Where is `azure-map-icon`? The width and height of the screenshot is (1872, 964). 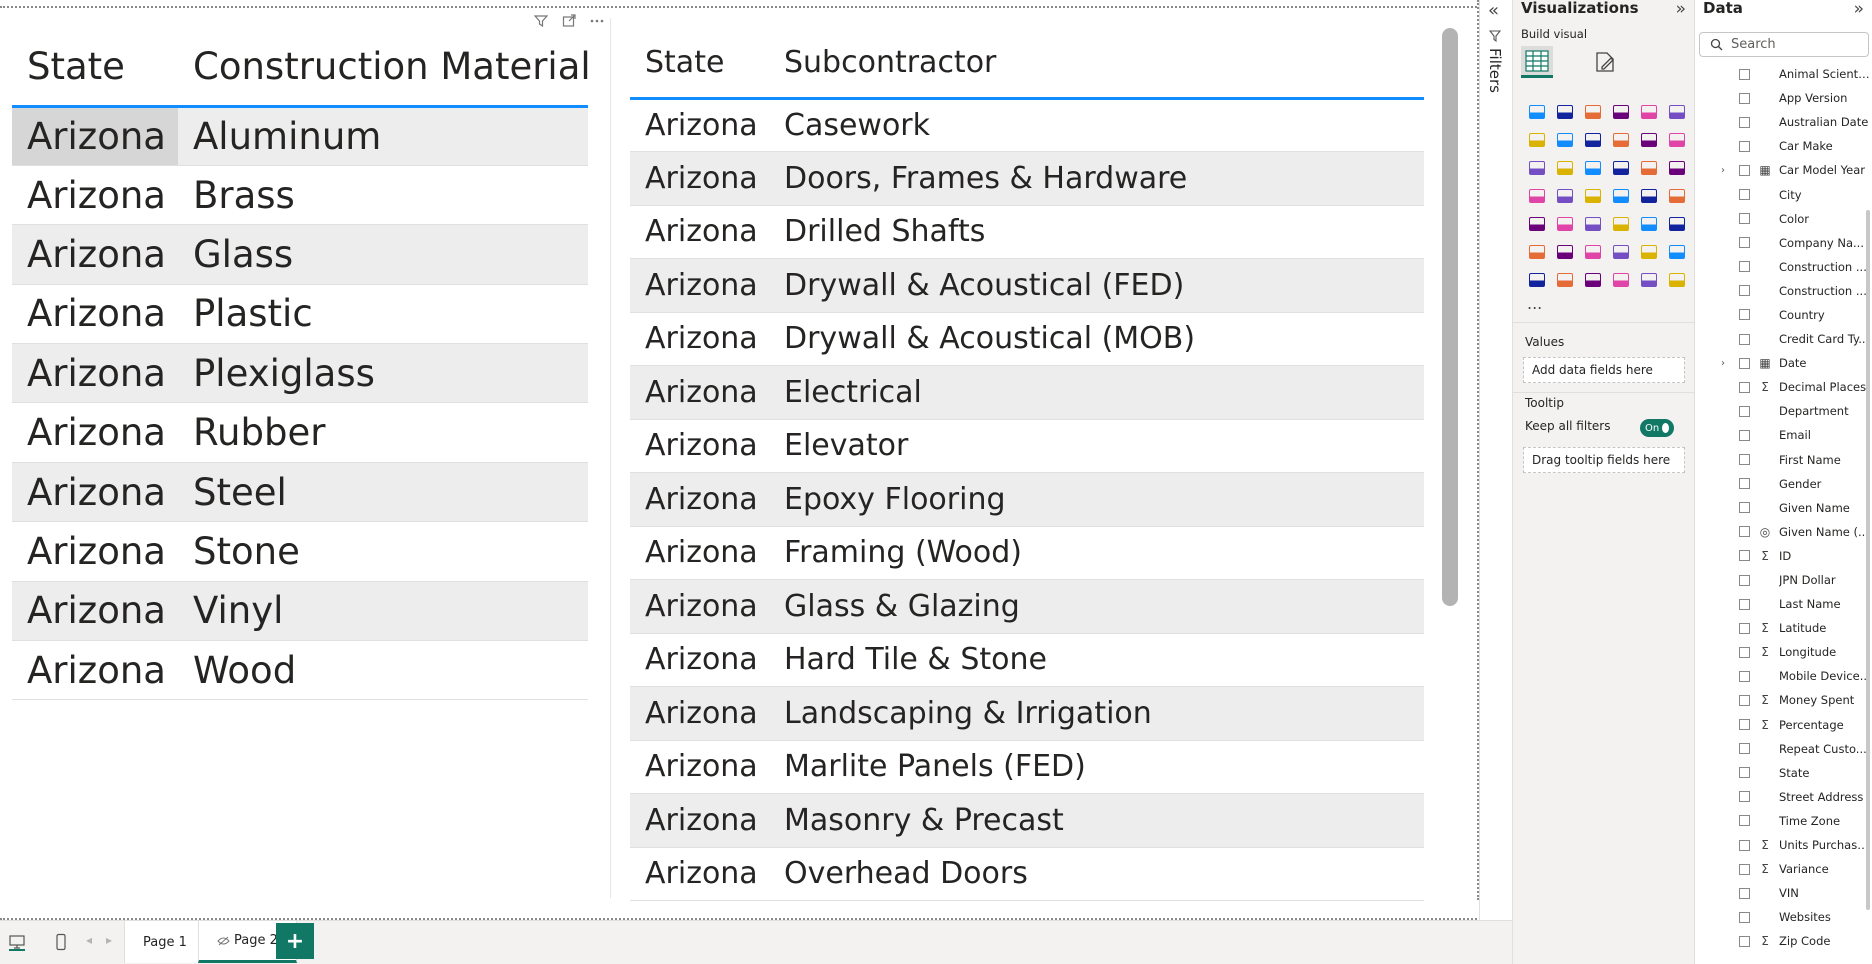
azure-map-icon is located at coordinates (1621, 196).